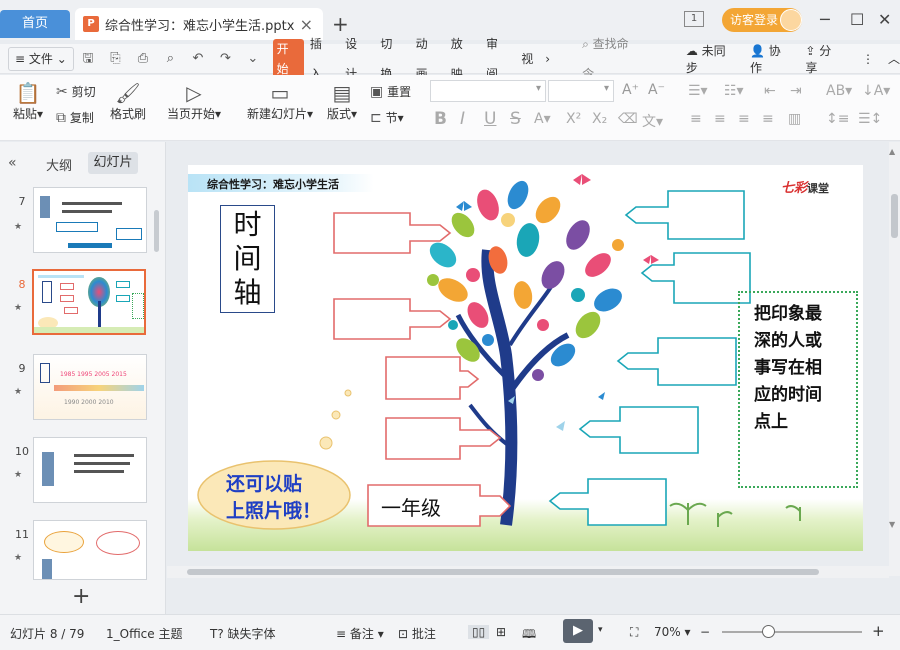  What do you see at coordinates (630, 90) in the screenshot?
I see `increase-font-icon: A⁺` at bounding box center [630, 90].